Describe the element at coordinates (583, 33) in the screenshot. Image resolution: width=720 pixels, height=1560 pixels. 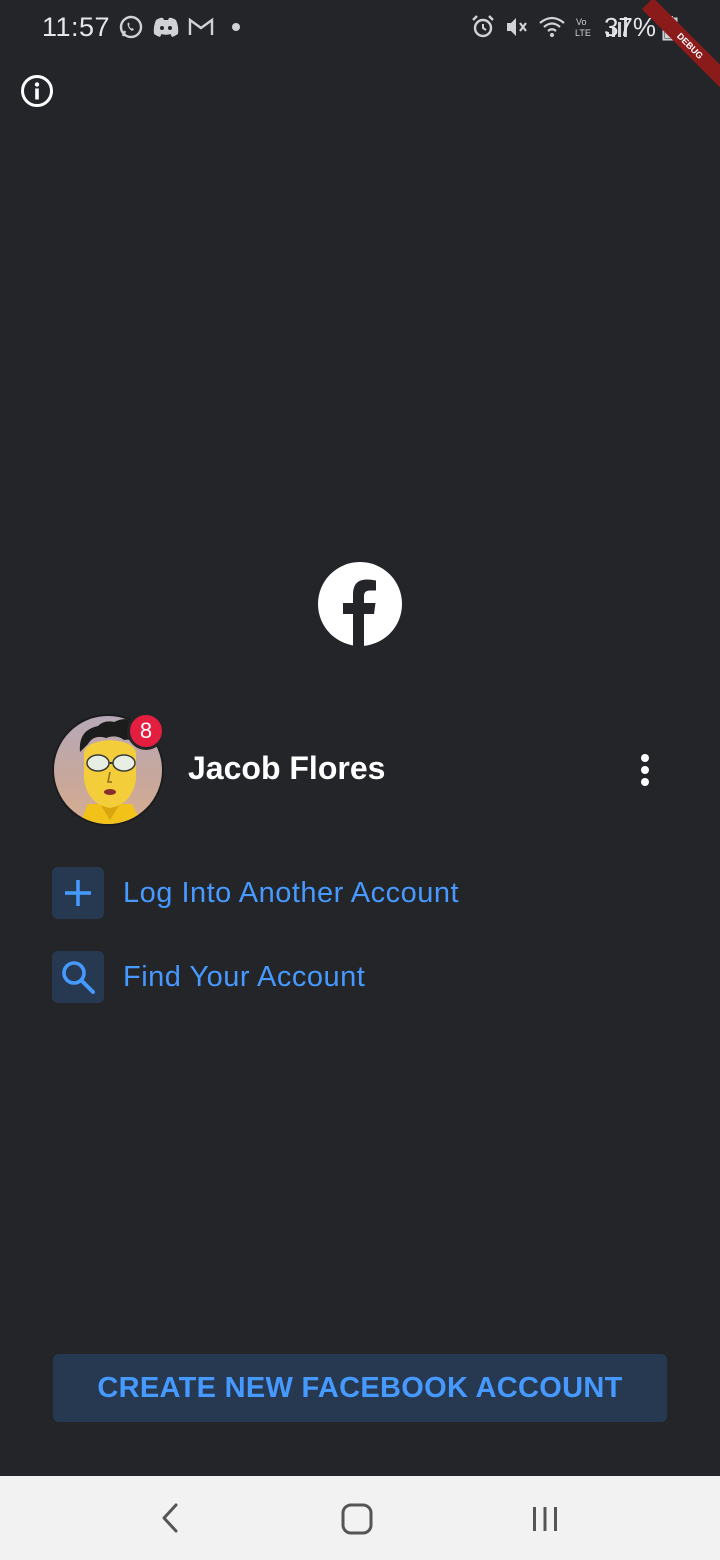
I see `svg-text: LTE` at that location.